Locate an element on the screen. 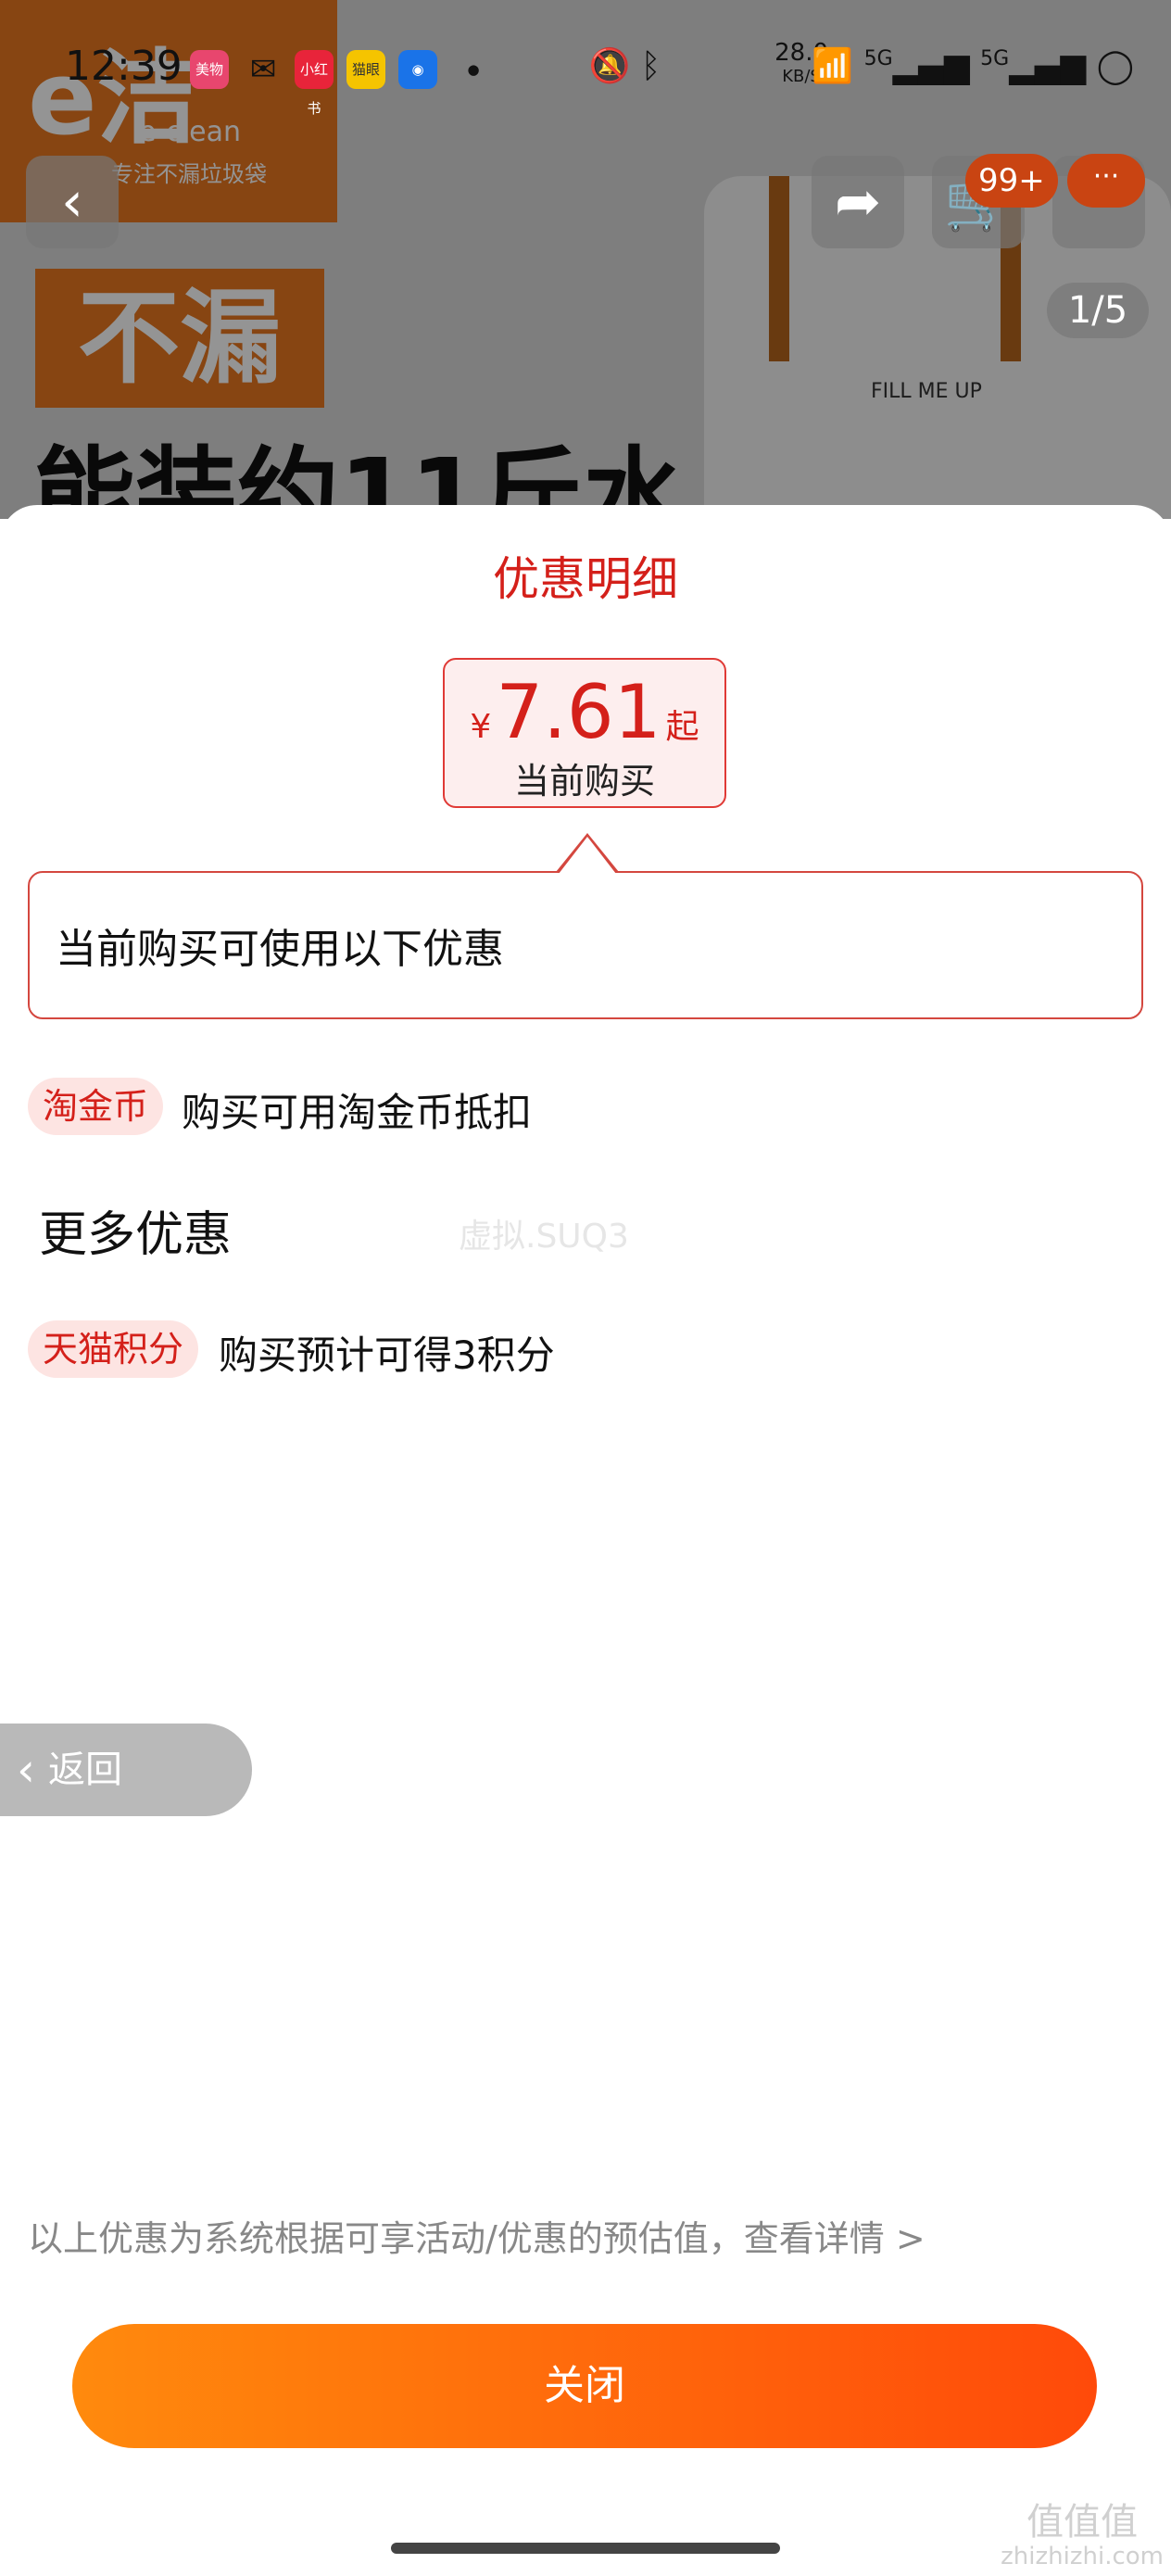 This screenshot has width=1171, height=2576. cart-badge: 99+ is located at coordinates (1012, 181).